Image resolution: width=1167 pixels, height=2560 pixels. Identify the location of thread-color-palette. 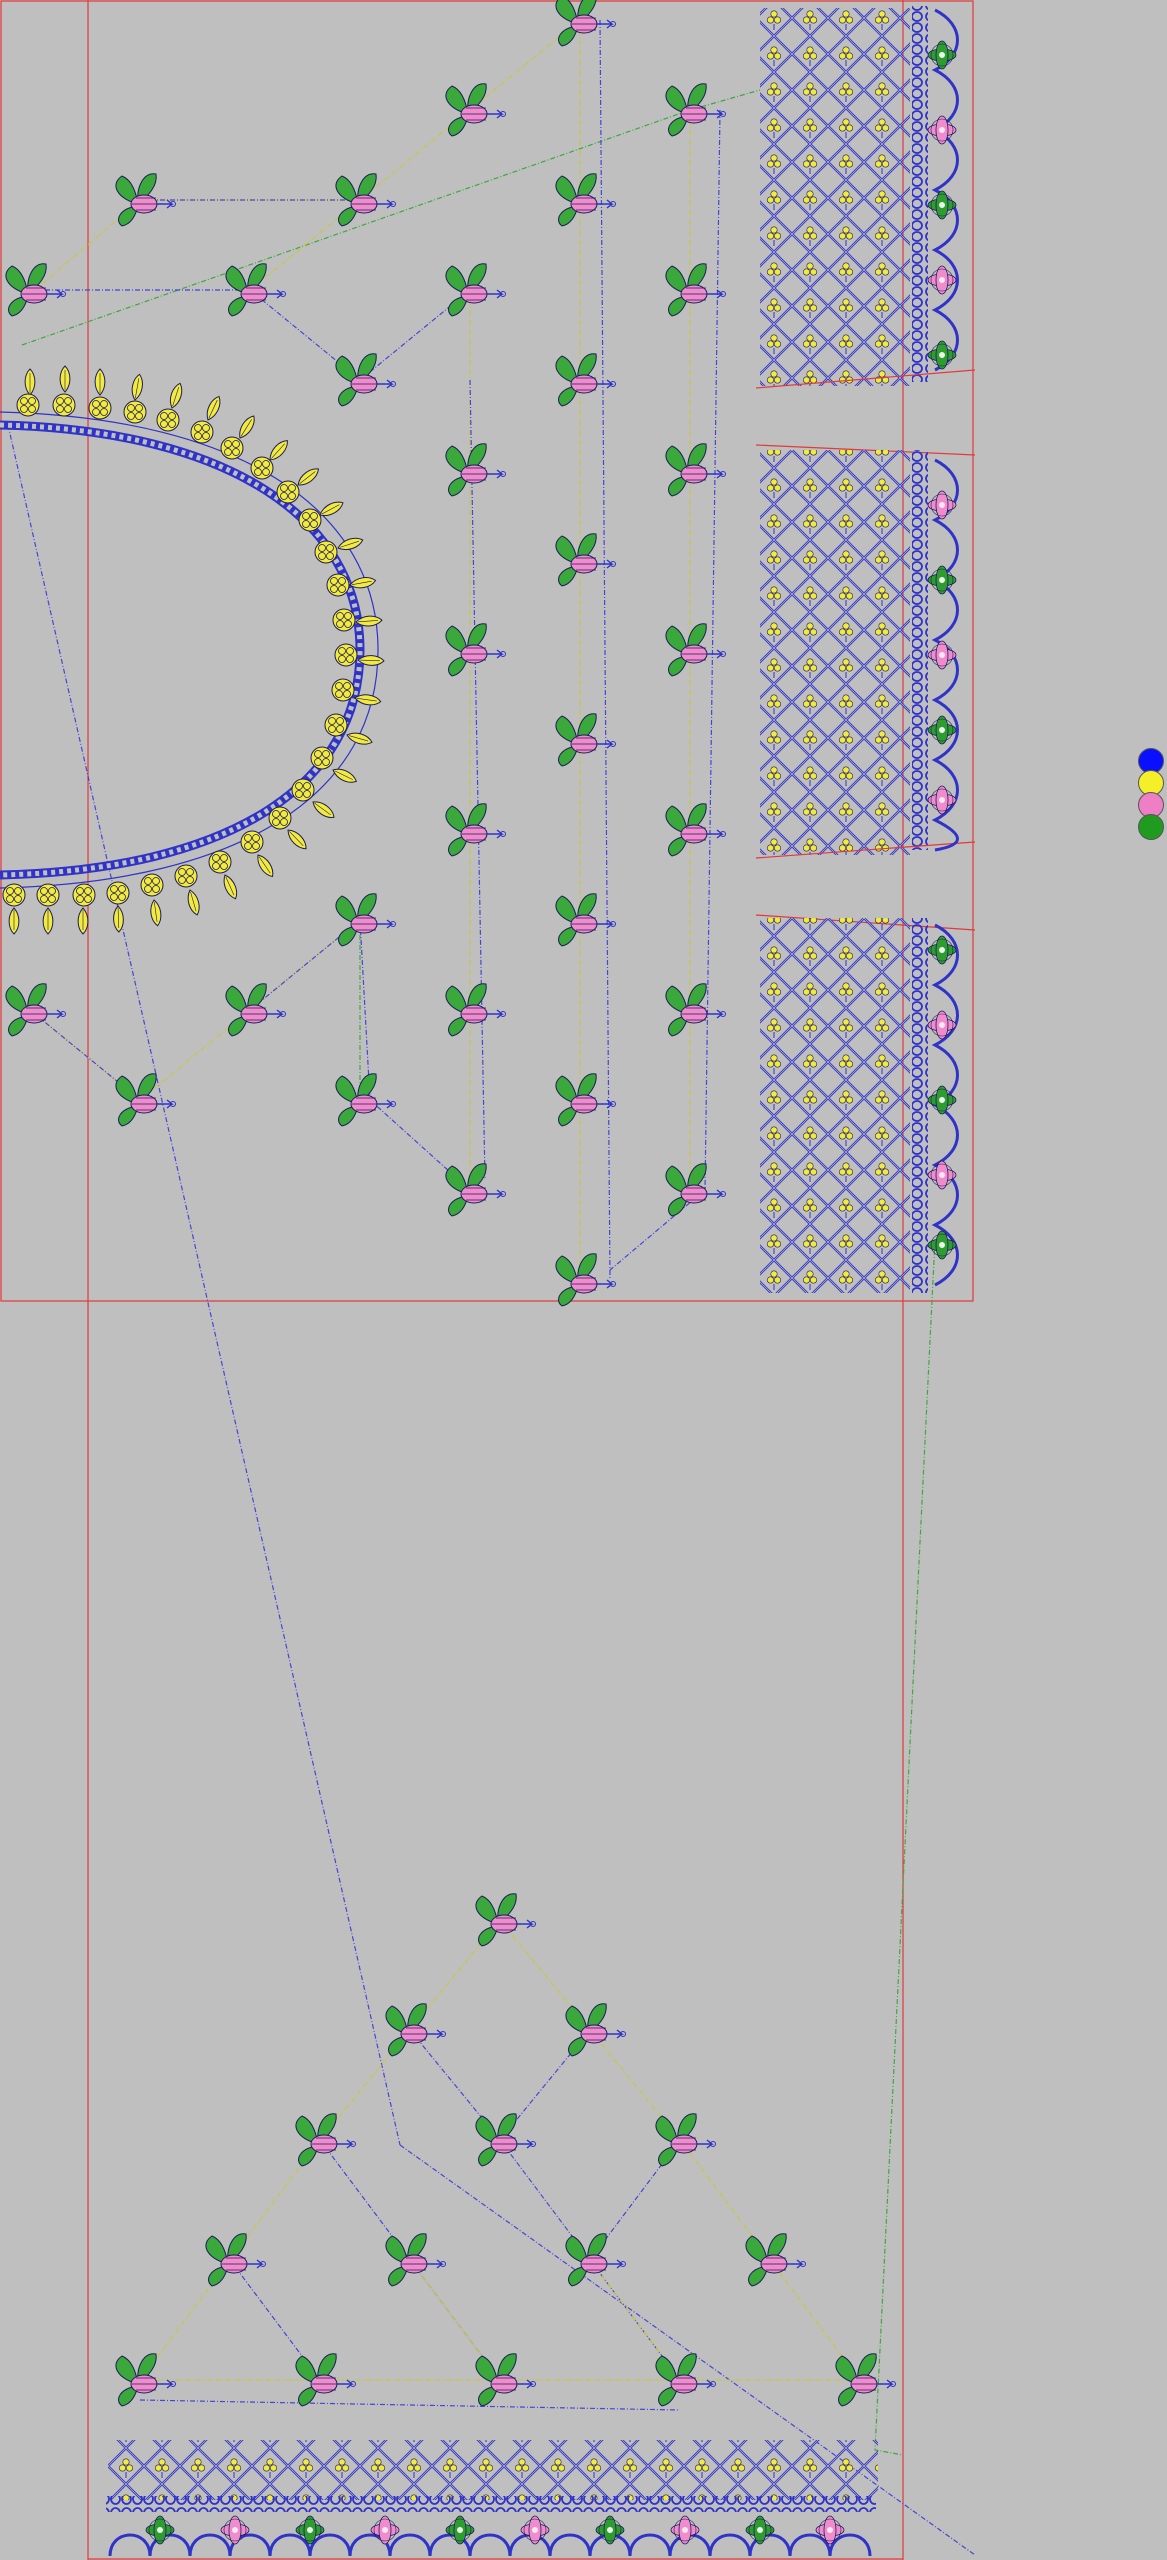
(1150, 794).